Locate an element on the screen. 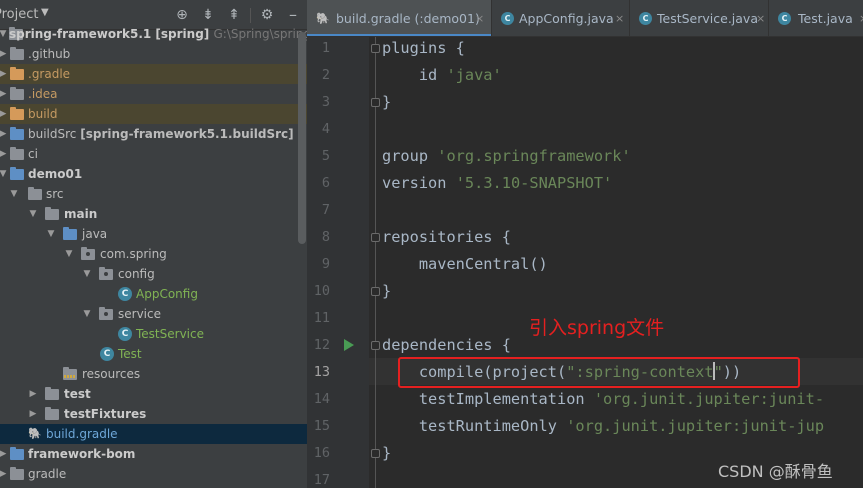 The height and width of the screenshot is (488, 863). tab-testservice: C TestService.java × is located at coordinates (699, 18).